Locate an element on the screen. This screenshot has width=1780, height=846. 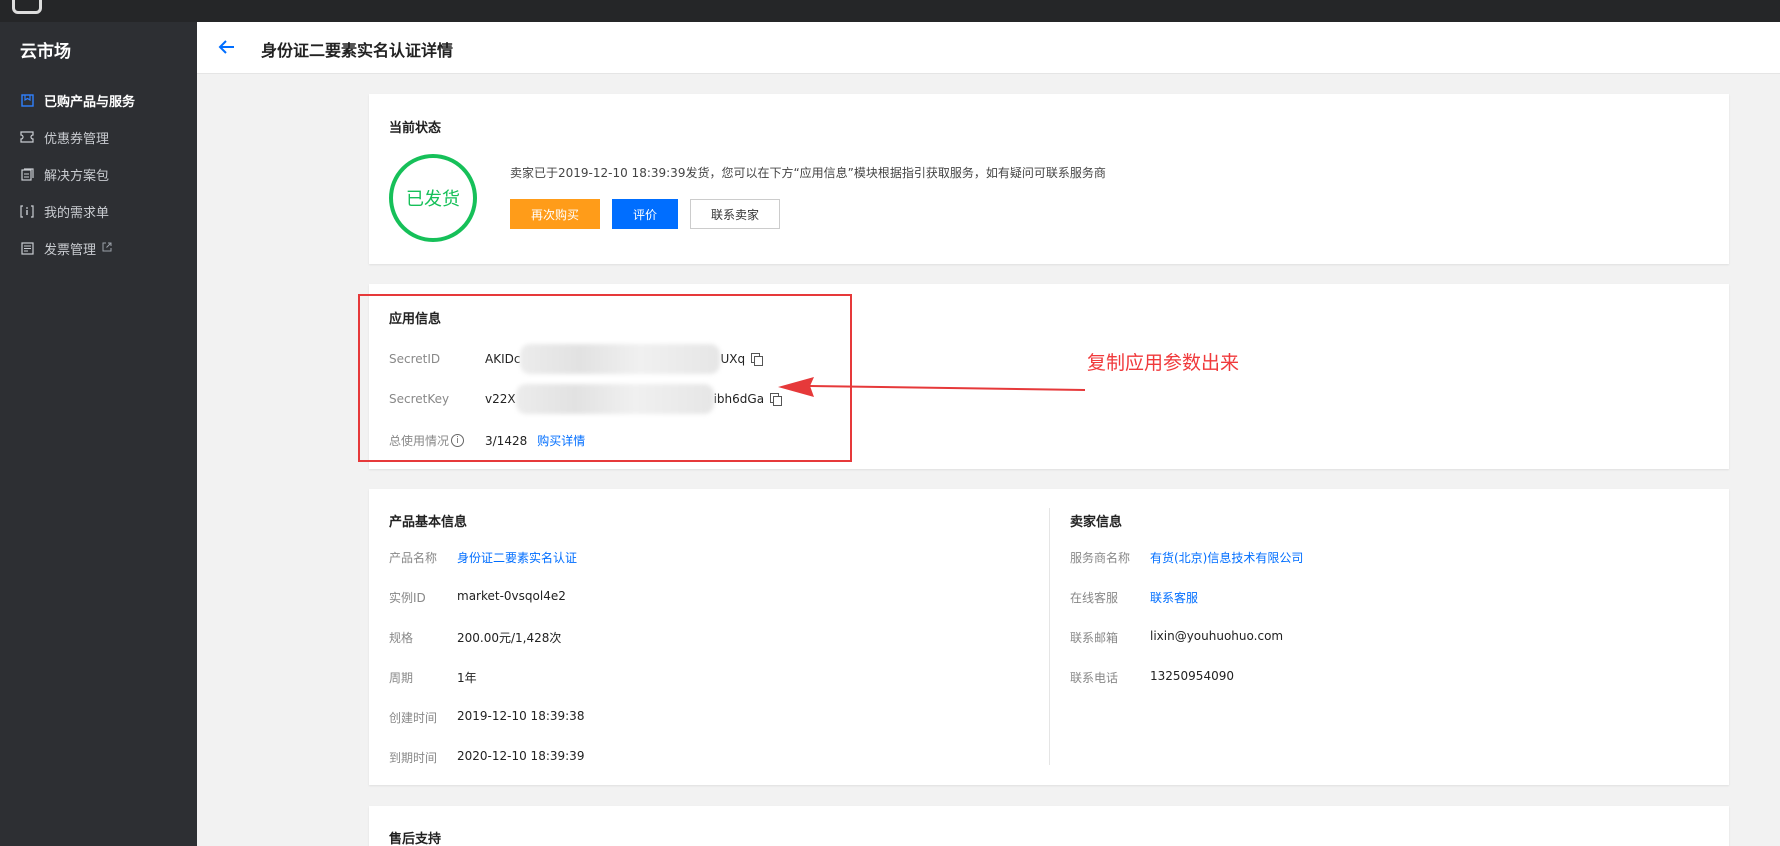
external-link-icon is located at coordinates (107, 248).